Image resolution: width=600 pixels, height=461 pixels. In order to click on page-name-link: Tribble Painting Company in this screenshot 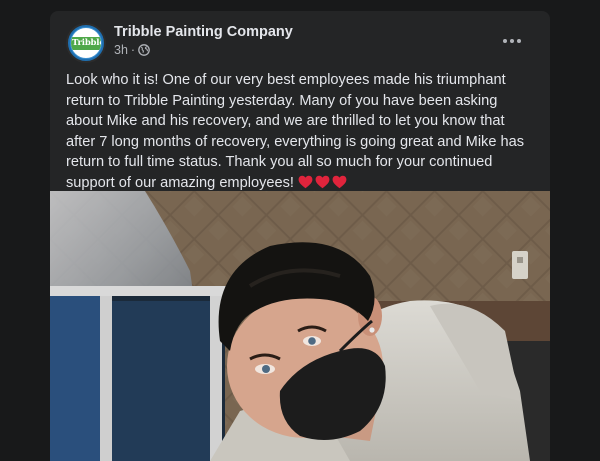, I will do `click(203, 32)`.